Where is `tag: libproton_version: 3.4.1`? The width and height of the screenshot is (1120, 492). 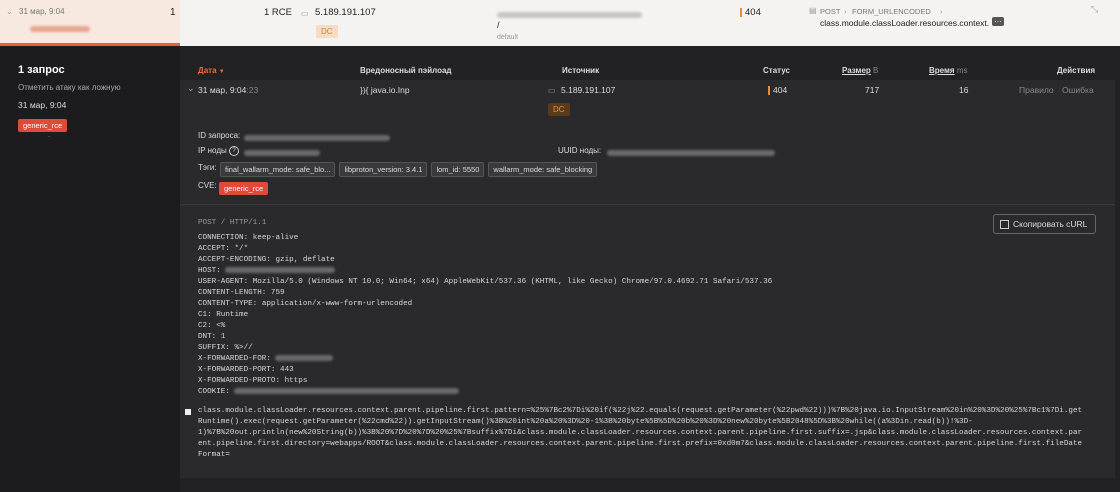 tag: libproton_version: 3.4.1 is located at coordinates (383, 169).